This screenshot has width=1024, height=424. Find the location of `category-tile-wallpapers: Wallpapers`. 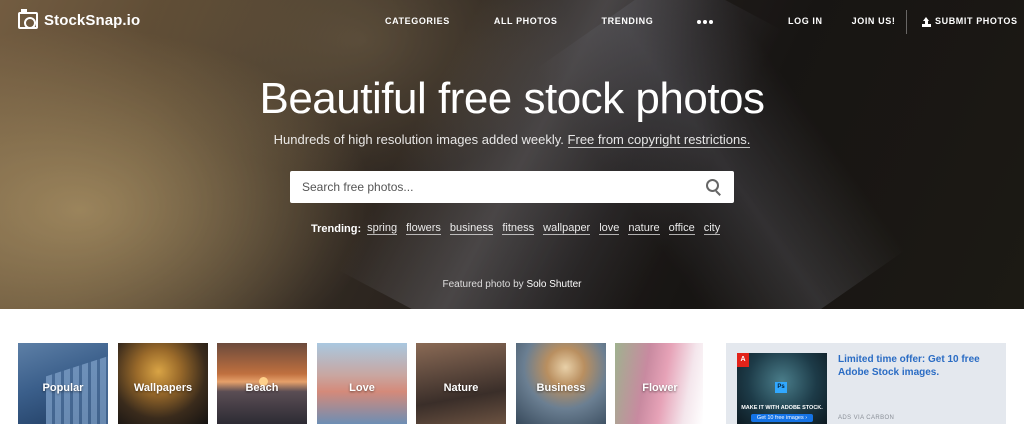

category-tile-wallpapers: Wallpapers is located at coordinates (163, 383).